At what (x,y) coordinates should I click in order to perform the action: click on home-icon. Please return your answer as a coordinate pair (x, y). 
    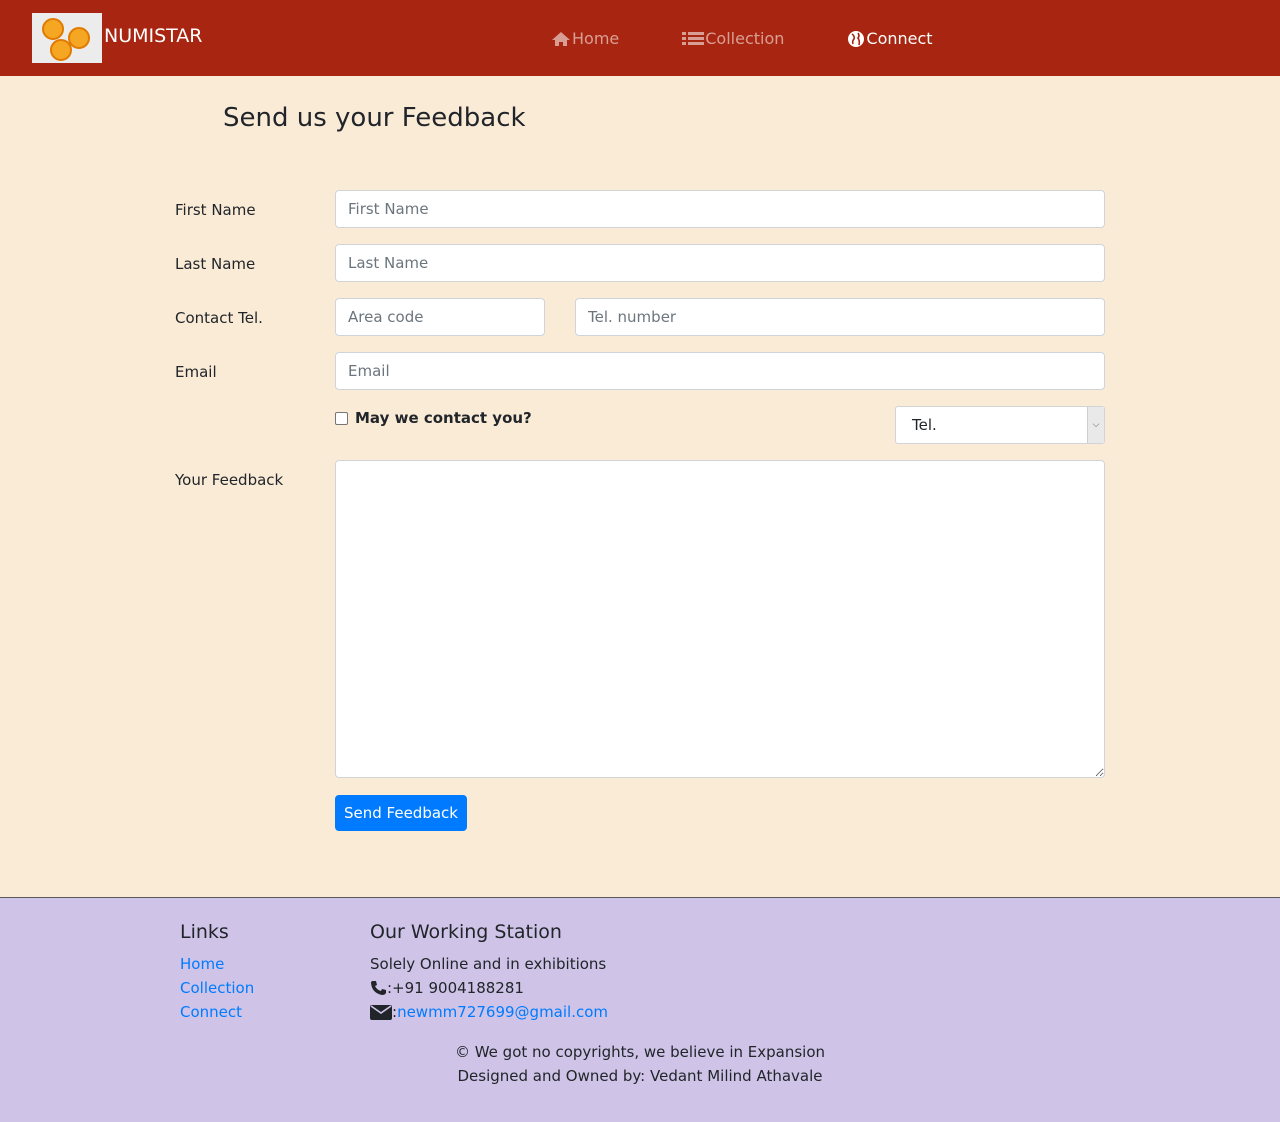
    Looking at the image, I should click on (561, 39).